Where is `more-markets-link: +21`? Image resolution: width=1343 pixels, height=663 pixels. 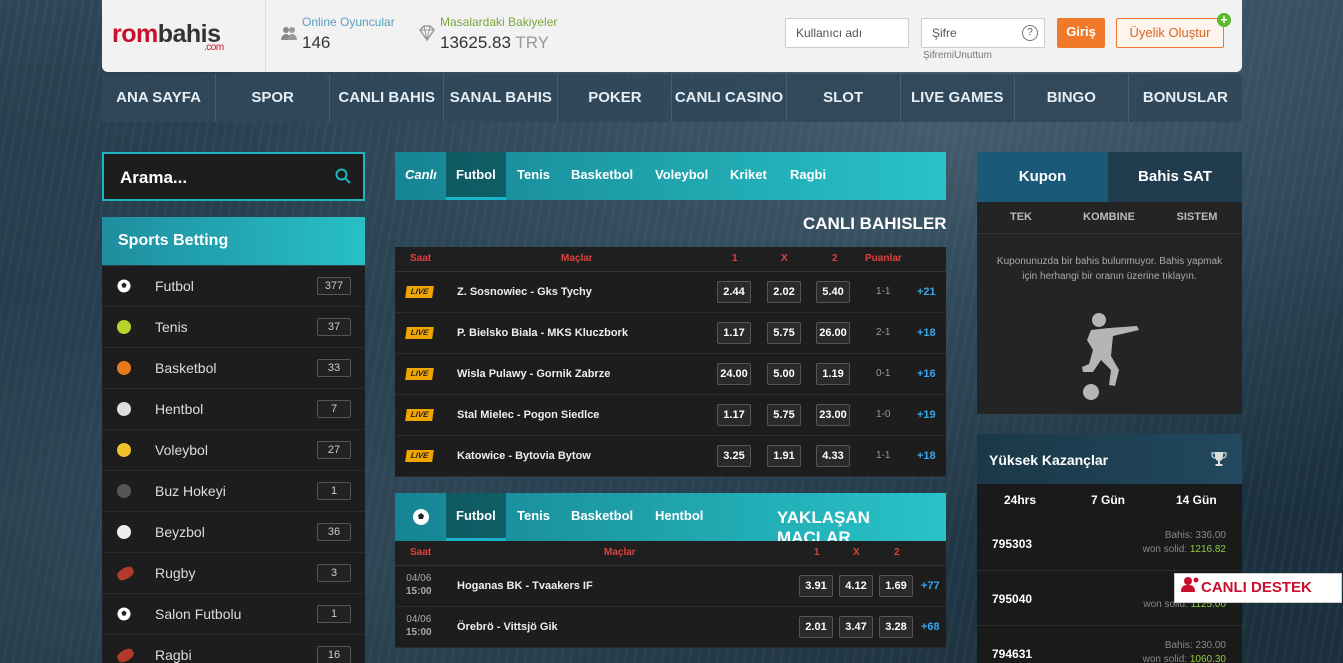
more-markets-link: +21 is located at coordinates (926, 292).